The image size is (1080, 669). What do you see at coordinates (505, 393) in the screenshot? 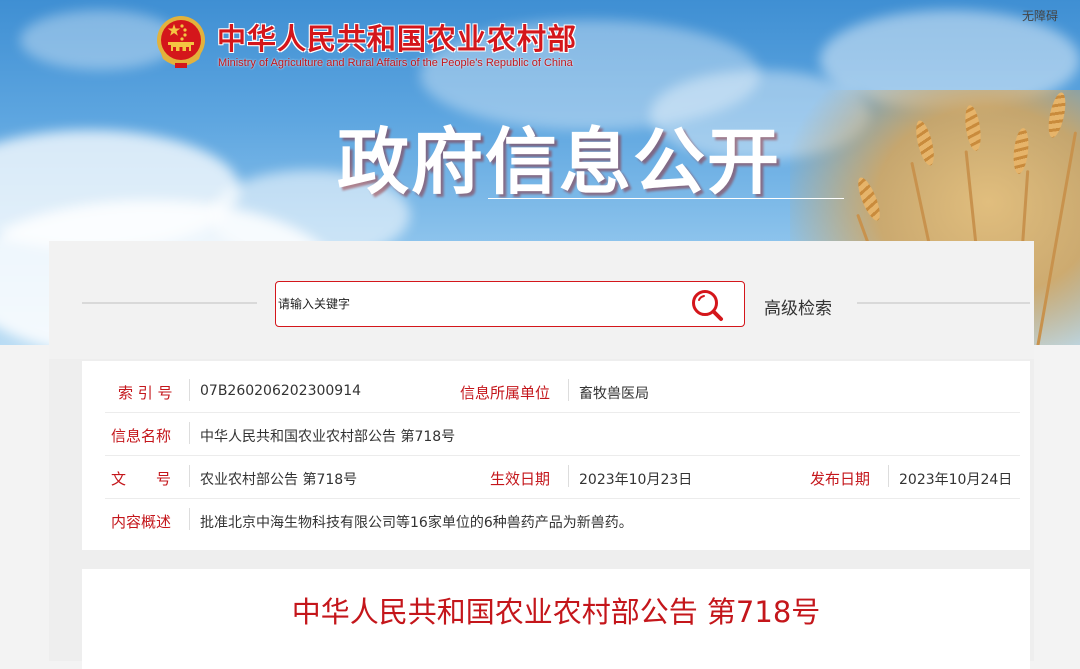
I see `unit-label: 信息所属单位` at bounding box center [505, 393].